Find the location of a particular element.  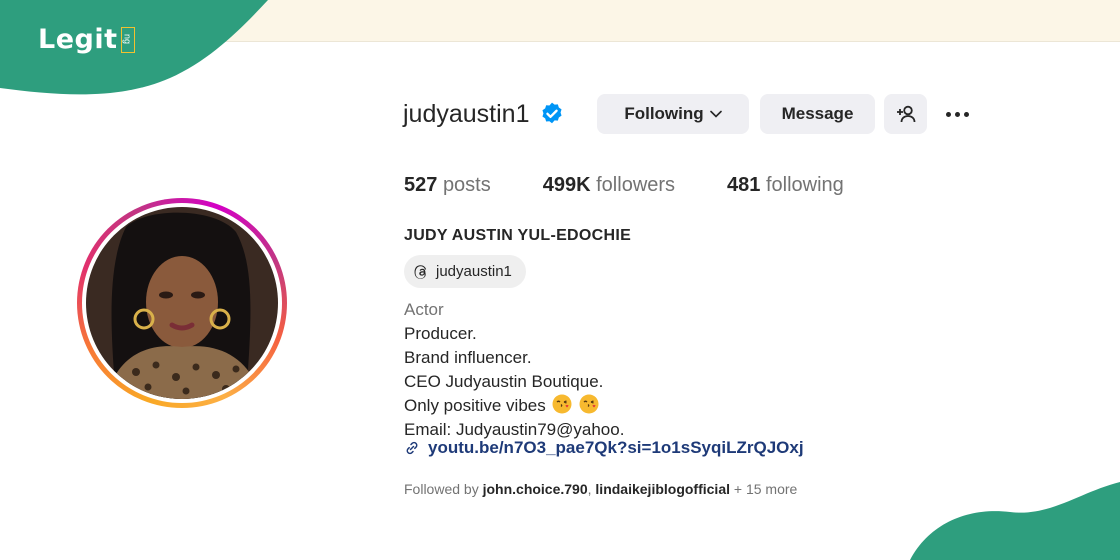

logo-text: Legit is located at coordinates (78, 39).